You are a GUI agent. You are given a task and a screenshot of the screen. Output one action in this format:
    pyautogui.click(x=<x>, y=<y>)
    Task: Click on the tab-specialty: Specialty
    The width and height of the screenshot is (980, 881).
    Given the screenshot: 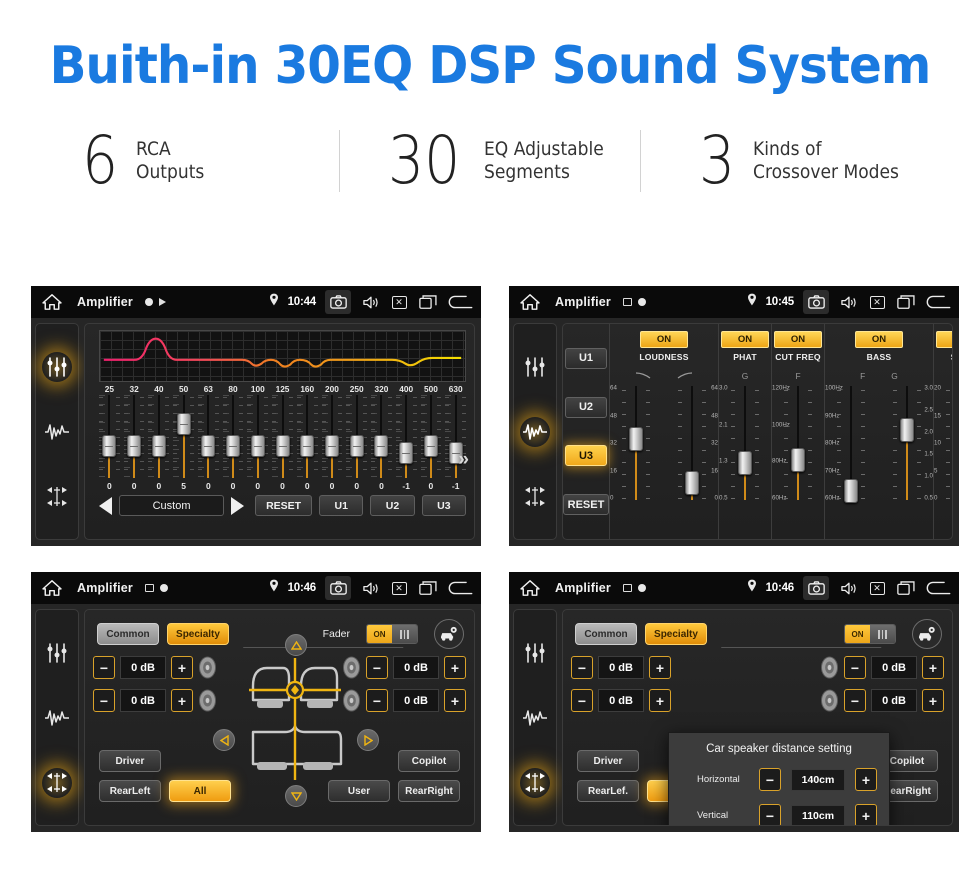 What is the action you would take?
    pyautogui.click(x=676, y=634)
    